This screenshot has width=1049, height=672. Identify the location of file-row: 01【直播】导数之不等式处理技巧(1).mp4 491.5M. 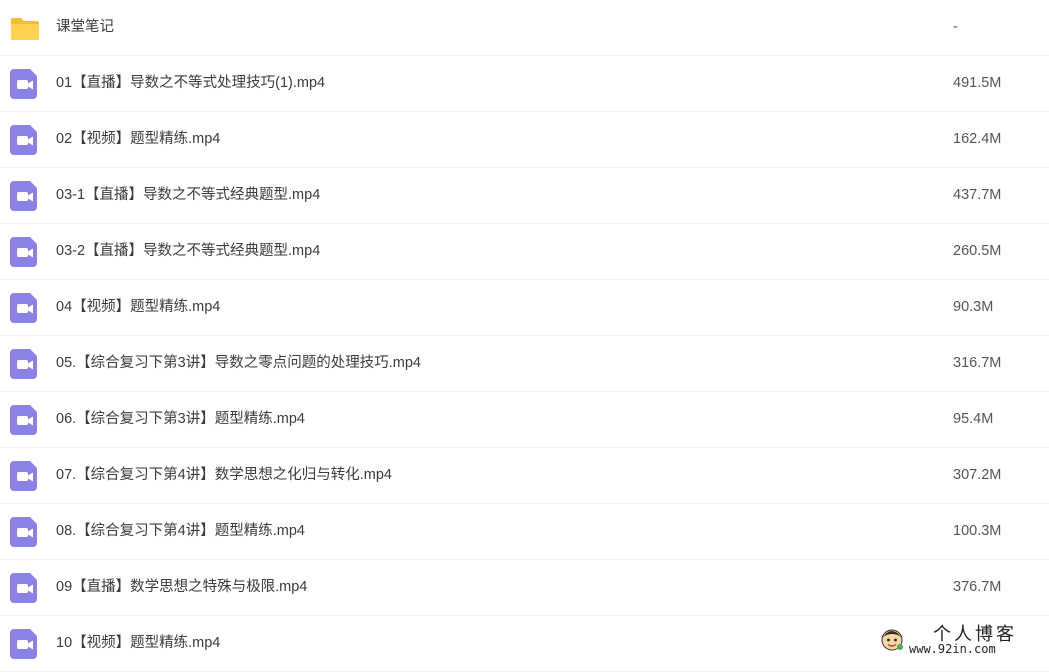
(524, 84).